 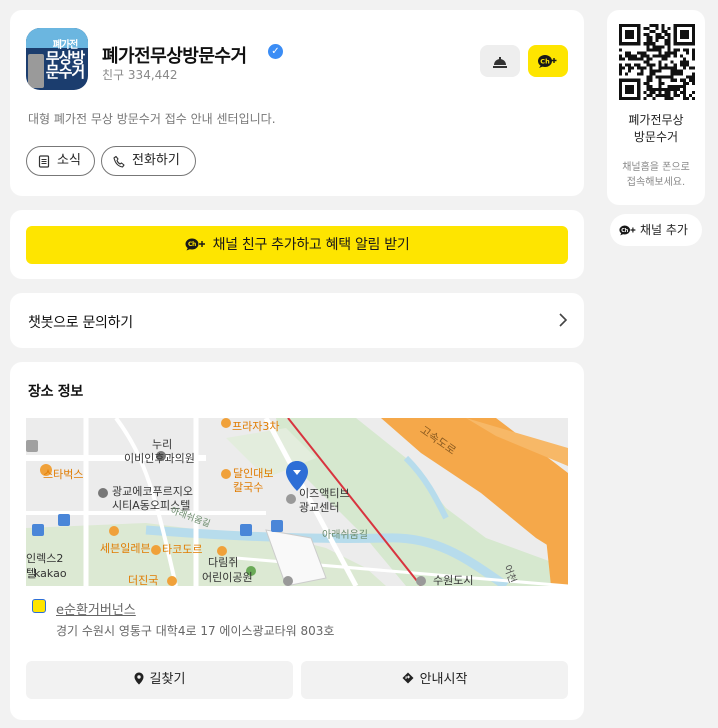 What do you see at coordinates (408, 678) in the screenshot?
I see `navigation-icon` at bounding box center [408, 678].